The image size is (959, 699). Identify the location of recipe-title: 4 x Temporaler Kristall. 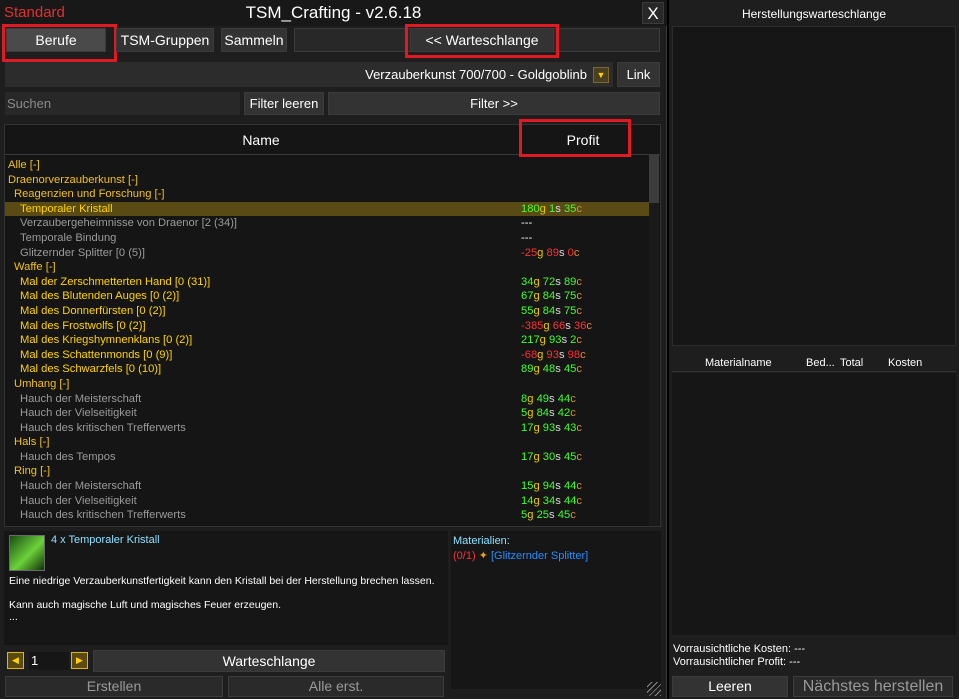
(105, 540).